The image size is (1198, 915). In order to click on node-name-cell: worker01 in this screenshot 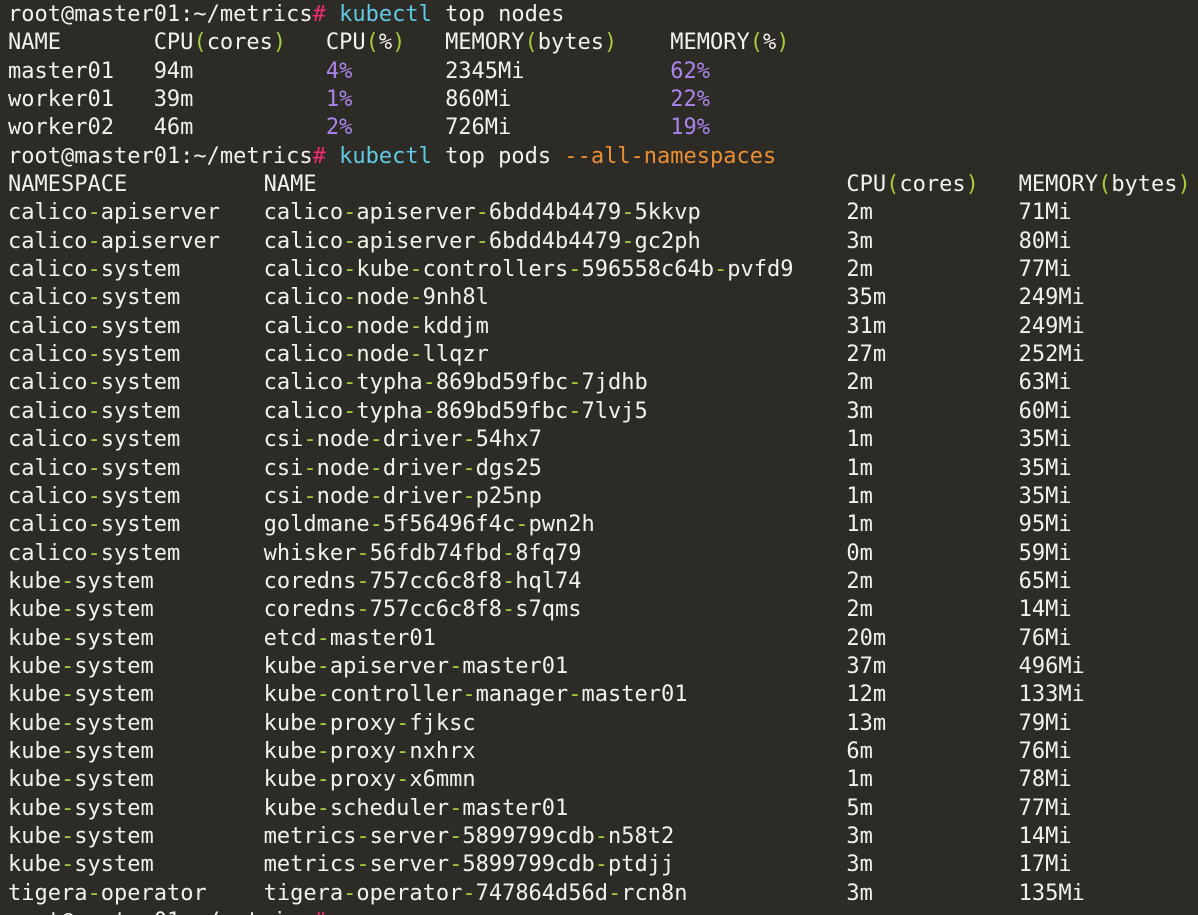, I will do `click(61, 100)`.